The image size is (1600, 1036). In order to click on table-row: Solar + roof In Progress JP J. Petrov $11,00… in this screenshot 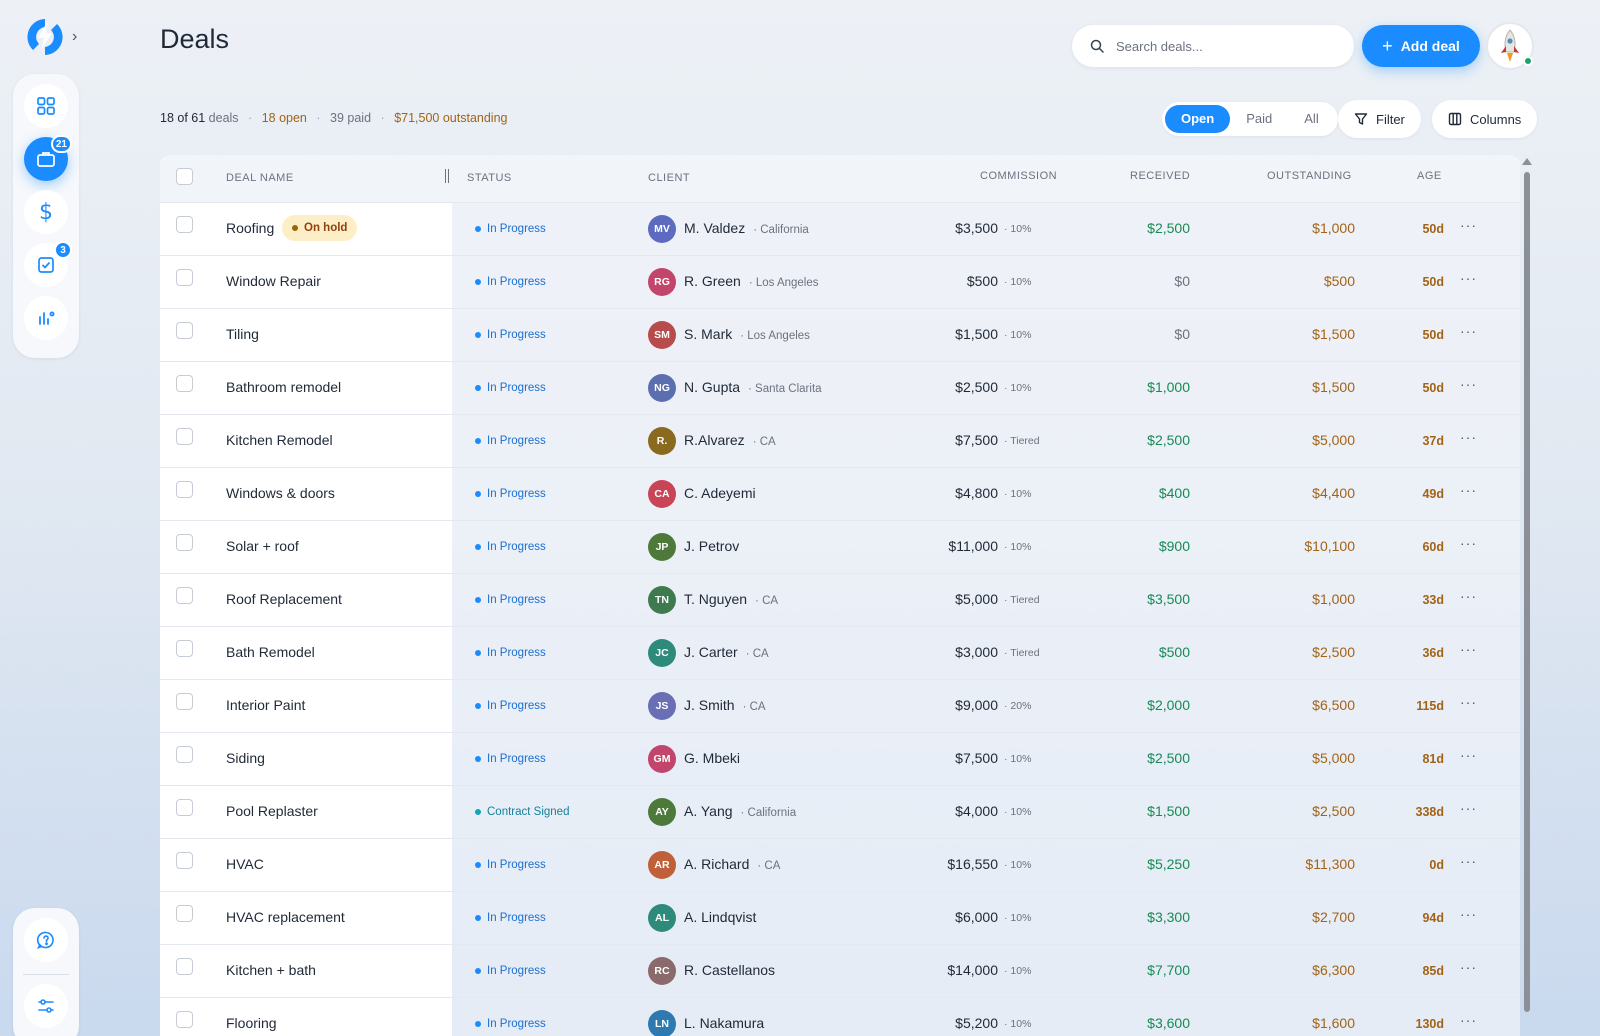, I will do `click(840, 547)`.